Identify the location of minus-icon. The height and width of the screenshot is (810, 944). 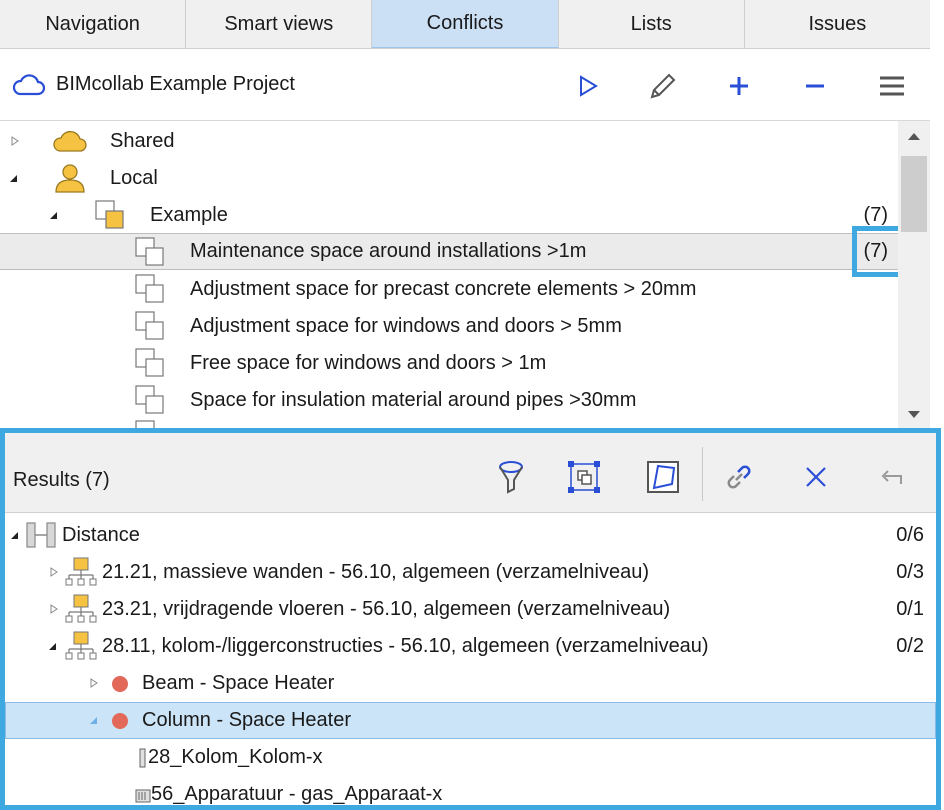
(815, 86).